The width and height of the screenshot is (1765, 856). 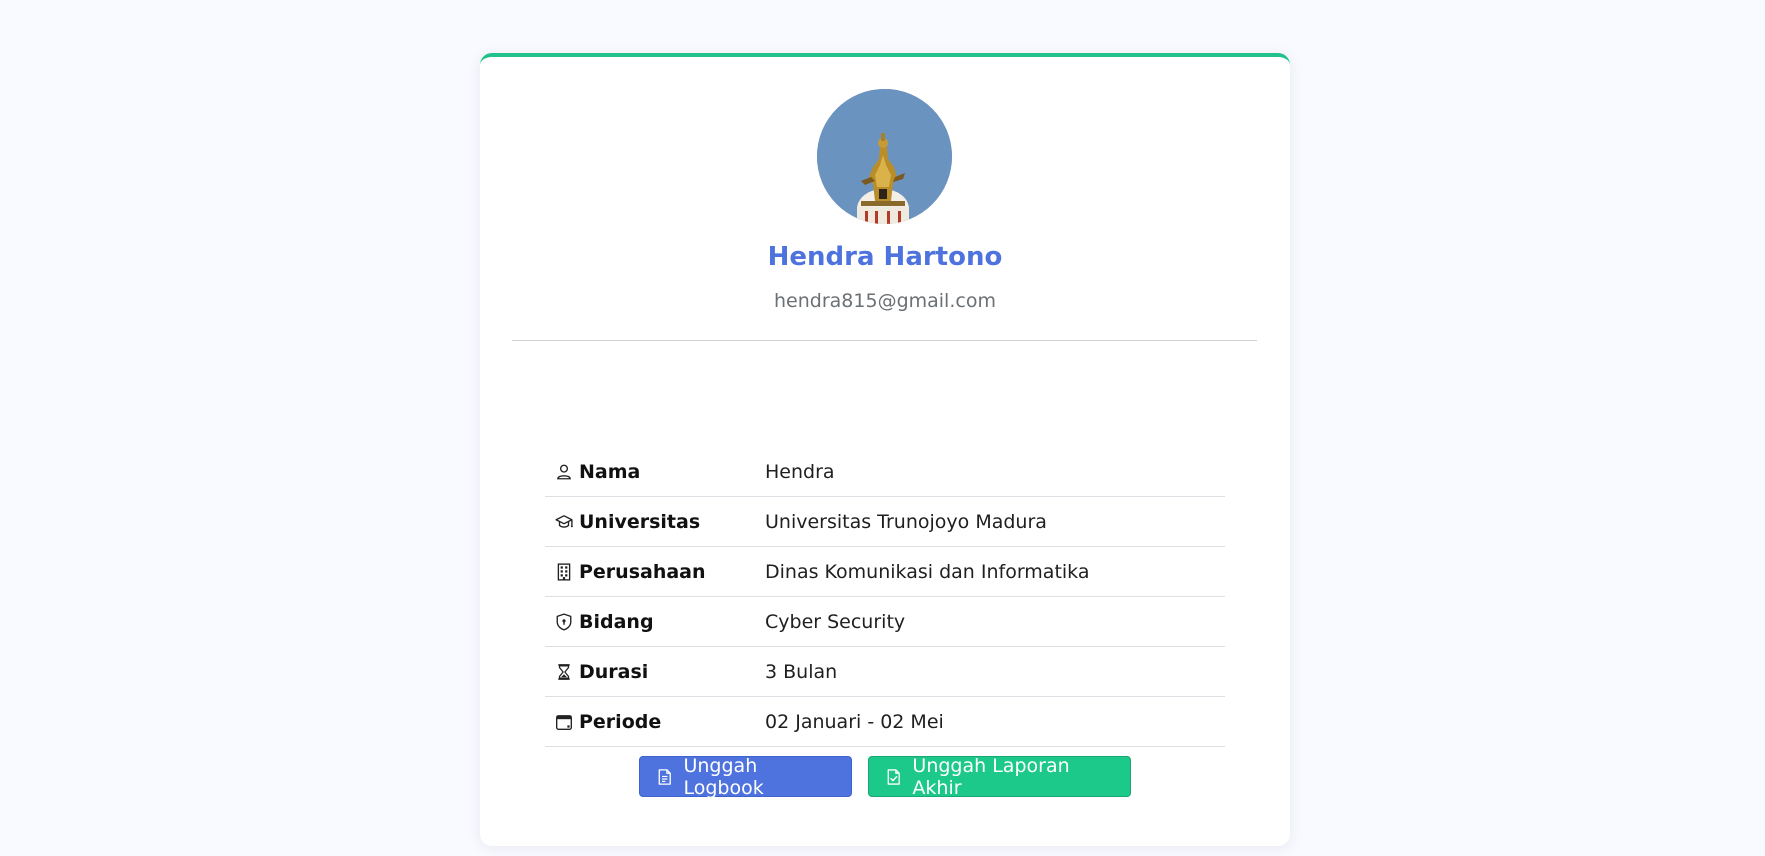 I want to click on row-label-cell: Bidang, so click(x=655, y=622).